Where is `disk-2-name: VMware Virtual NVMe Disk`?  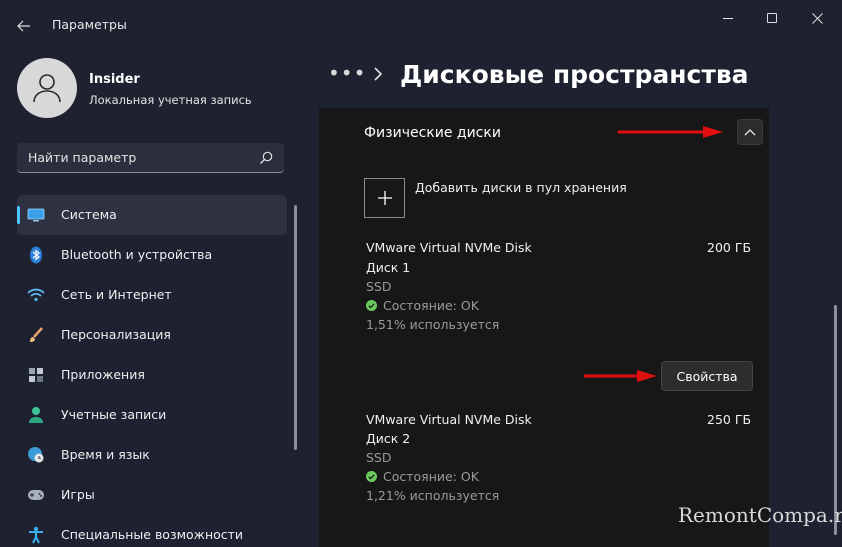 disk-2-name: VMware Virtual NVMe Disk is located at coordinates (449, 419).